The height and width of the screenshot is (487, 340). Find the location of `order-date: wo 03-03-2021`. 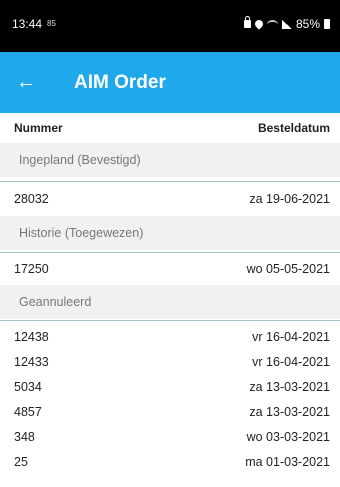

order-date: wo 03-03-2021 is located at coordinates (288, 437).